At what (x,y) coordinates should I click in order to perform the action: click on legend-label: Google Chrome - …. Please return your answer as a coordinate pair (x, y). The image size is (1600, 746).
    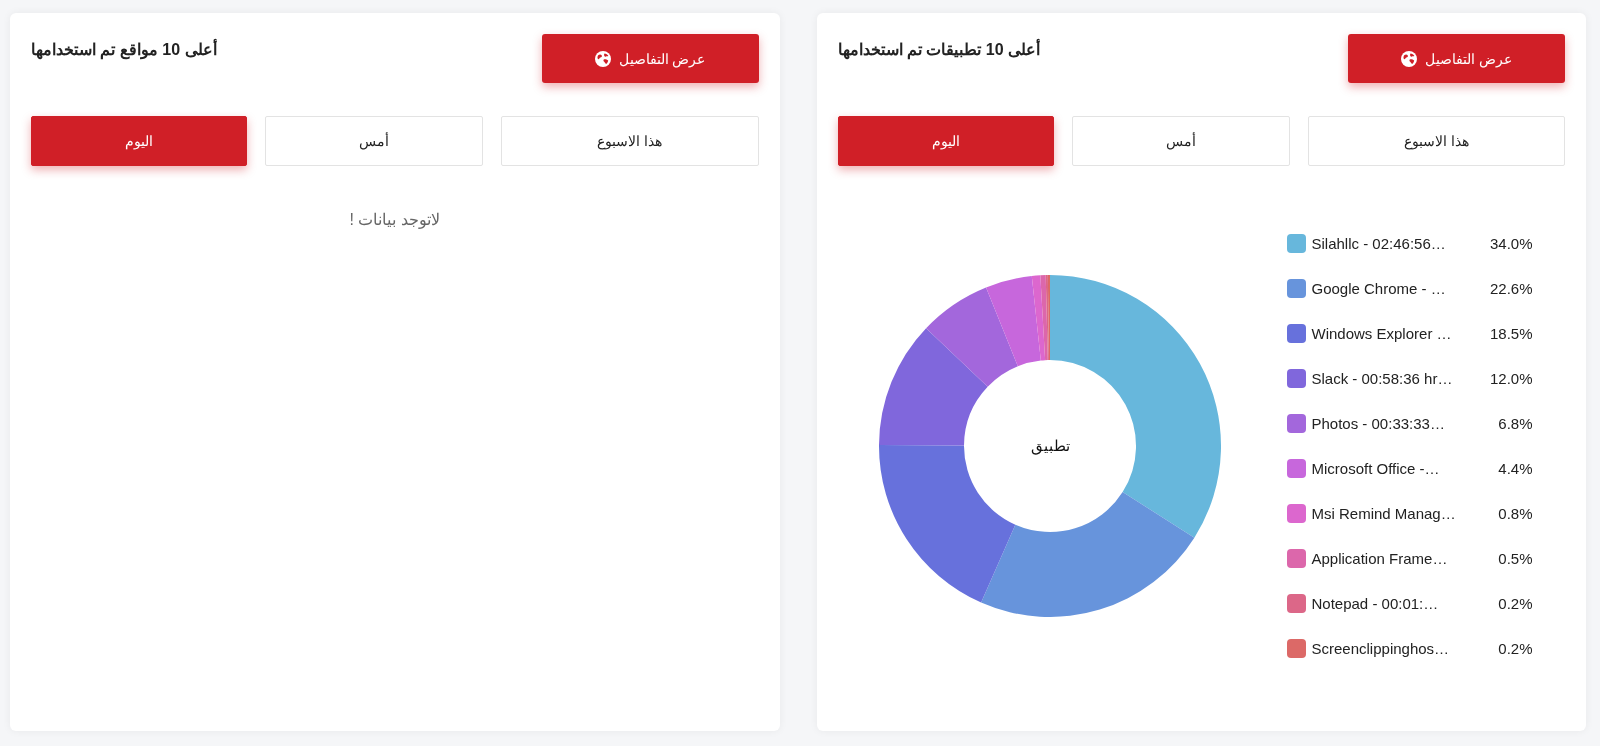
    Looking at the image, I should click on (1379, 288).